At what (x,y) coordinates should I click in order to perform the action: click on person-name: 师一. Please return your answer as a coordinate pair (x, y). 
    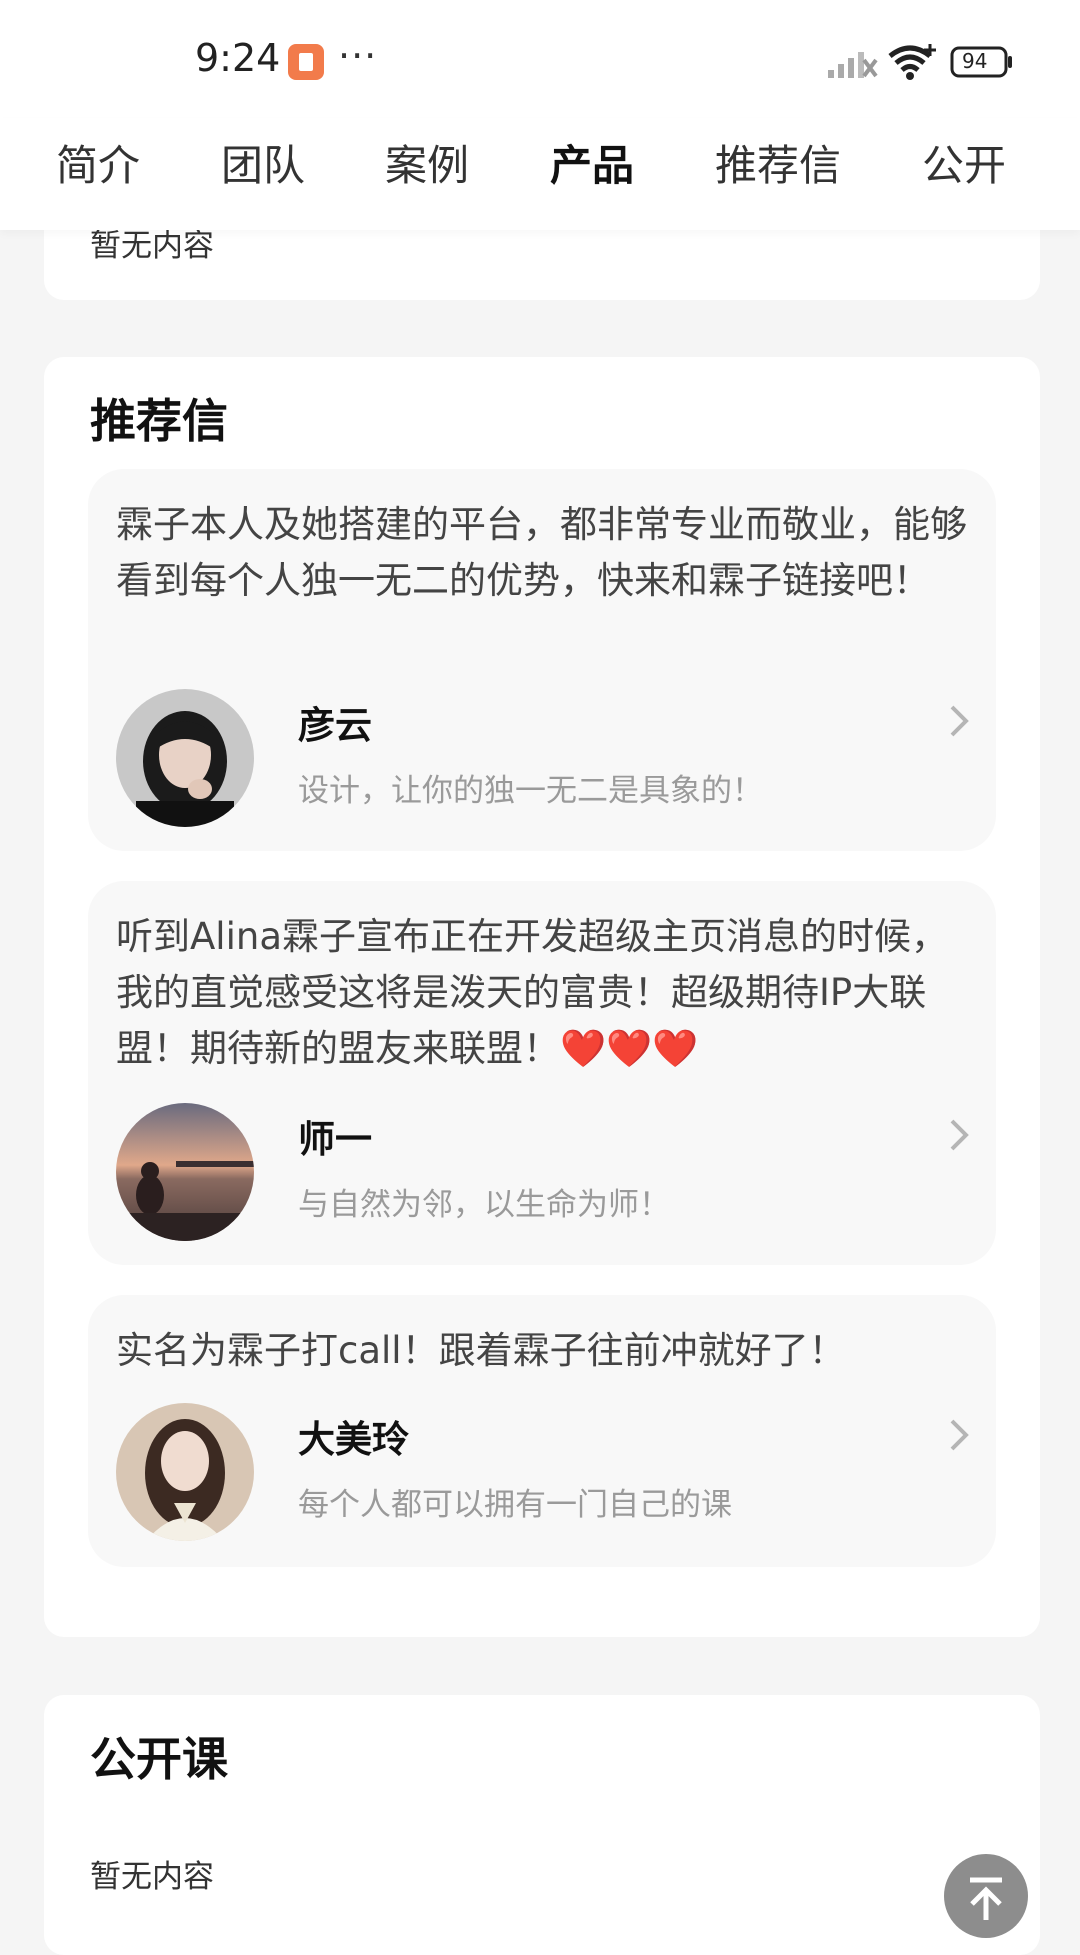
    Looking at the image, I should click on (335, 1139).